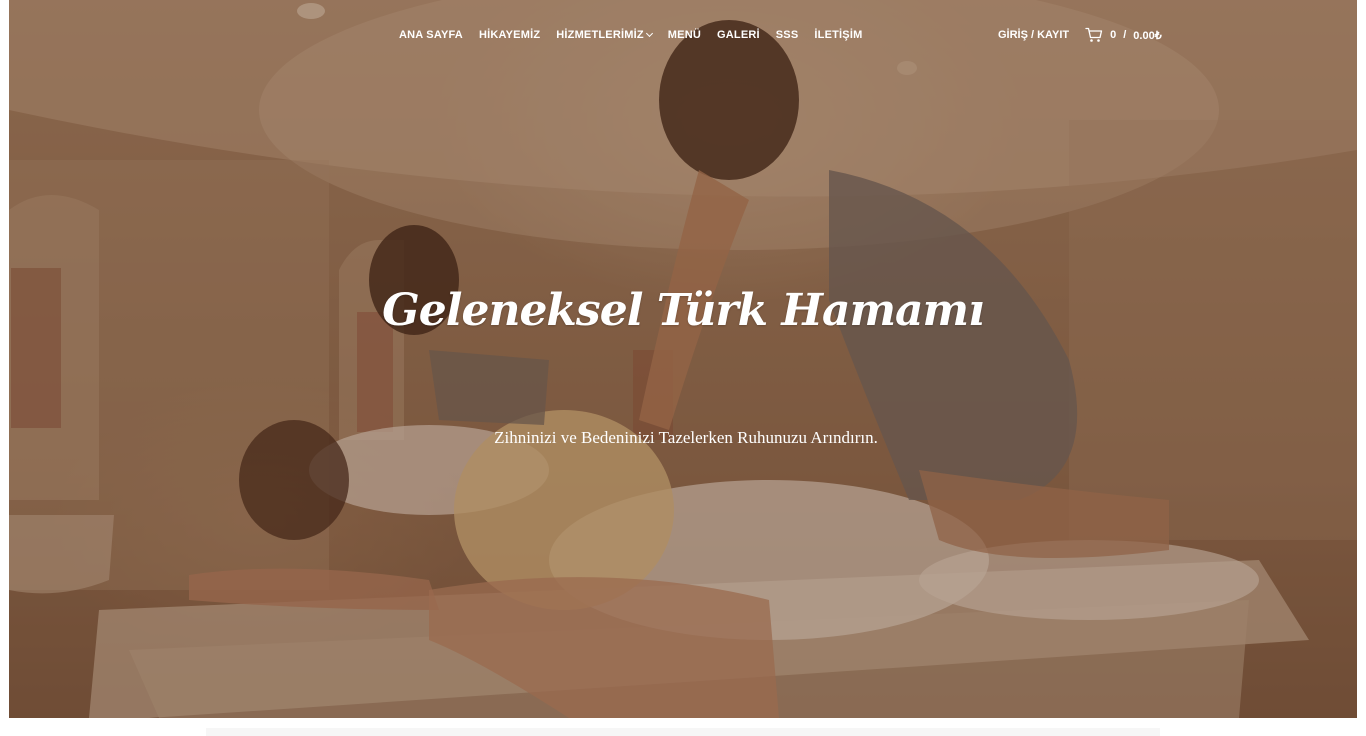 Image resolution: width=1366 pixels, height=736 pixels. I want to click on cart-button: 0 / 0.00₺, so click(1123, 35).